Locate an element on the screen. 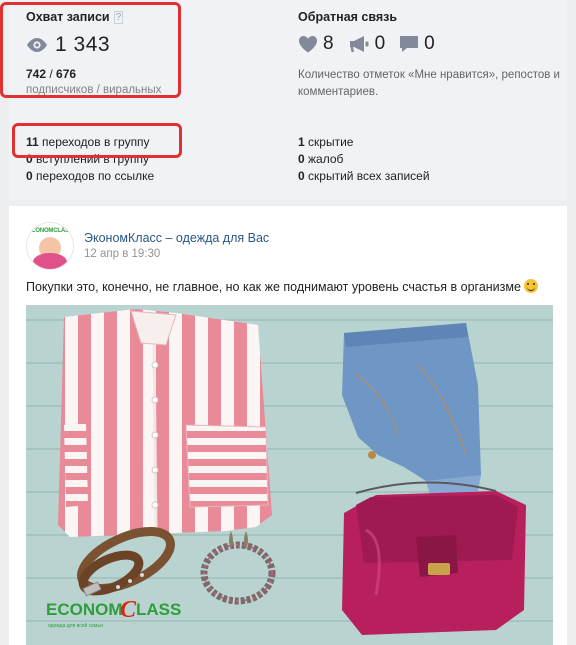 The image size is (576, 645). avatar: ECONOMCLASS is located at coordinates (50, 246).